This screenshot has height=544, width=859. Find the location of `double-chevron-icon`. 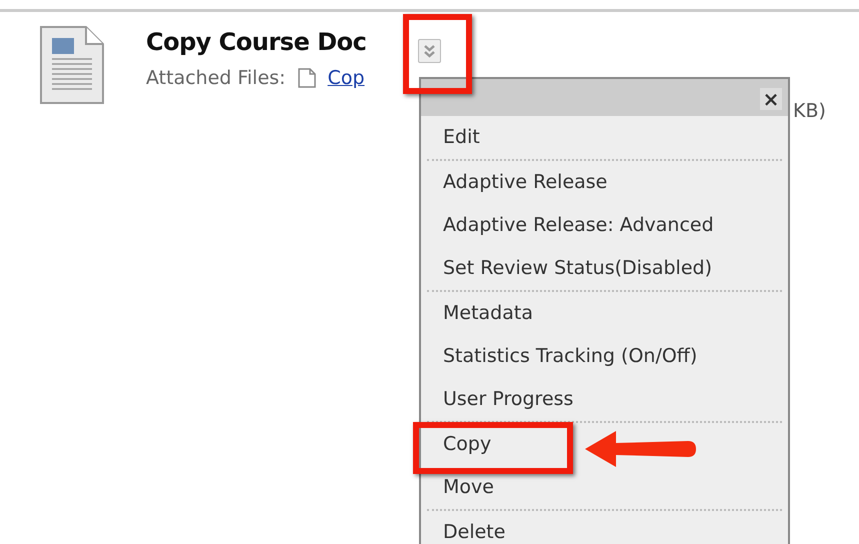

double-chevron-icon is located at coordinates (429, 51).